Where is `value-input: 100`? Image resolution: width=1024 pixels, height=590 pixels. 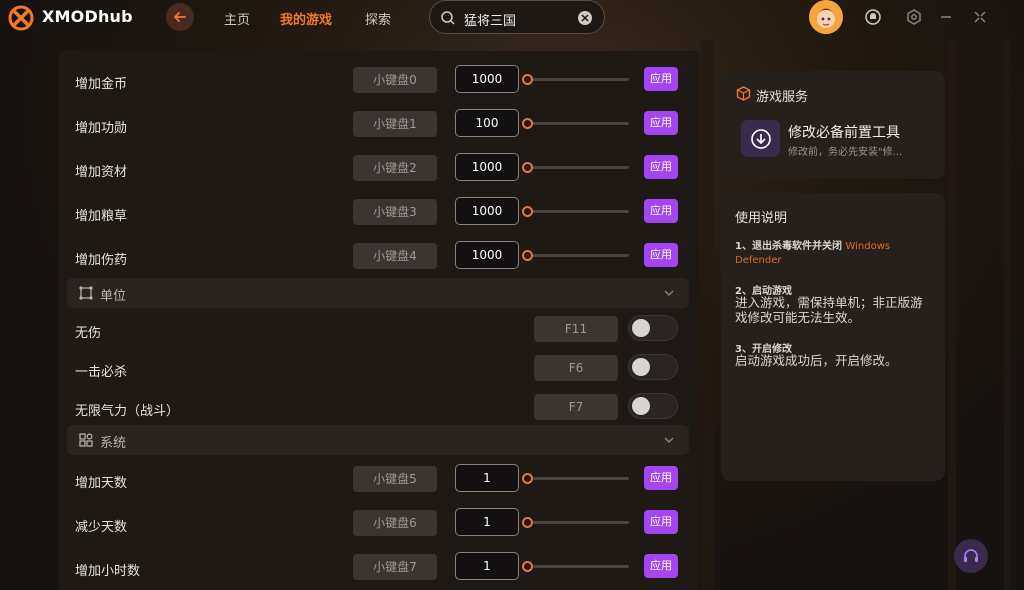
value-input: 100 is located at coordinates (487, 123).